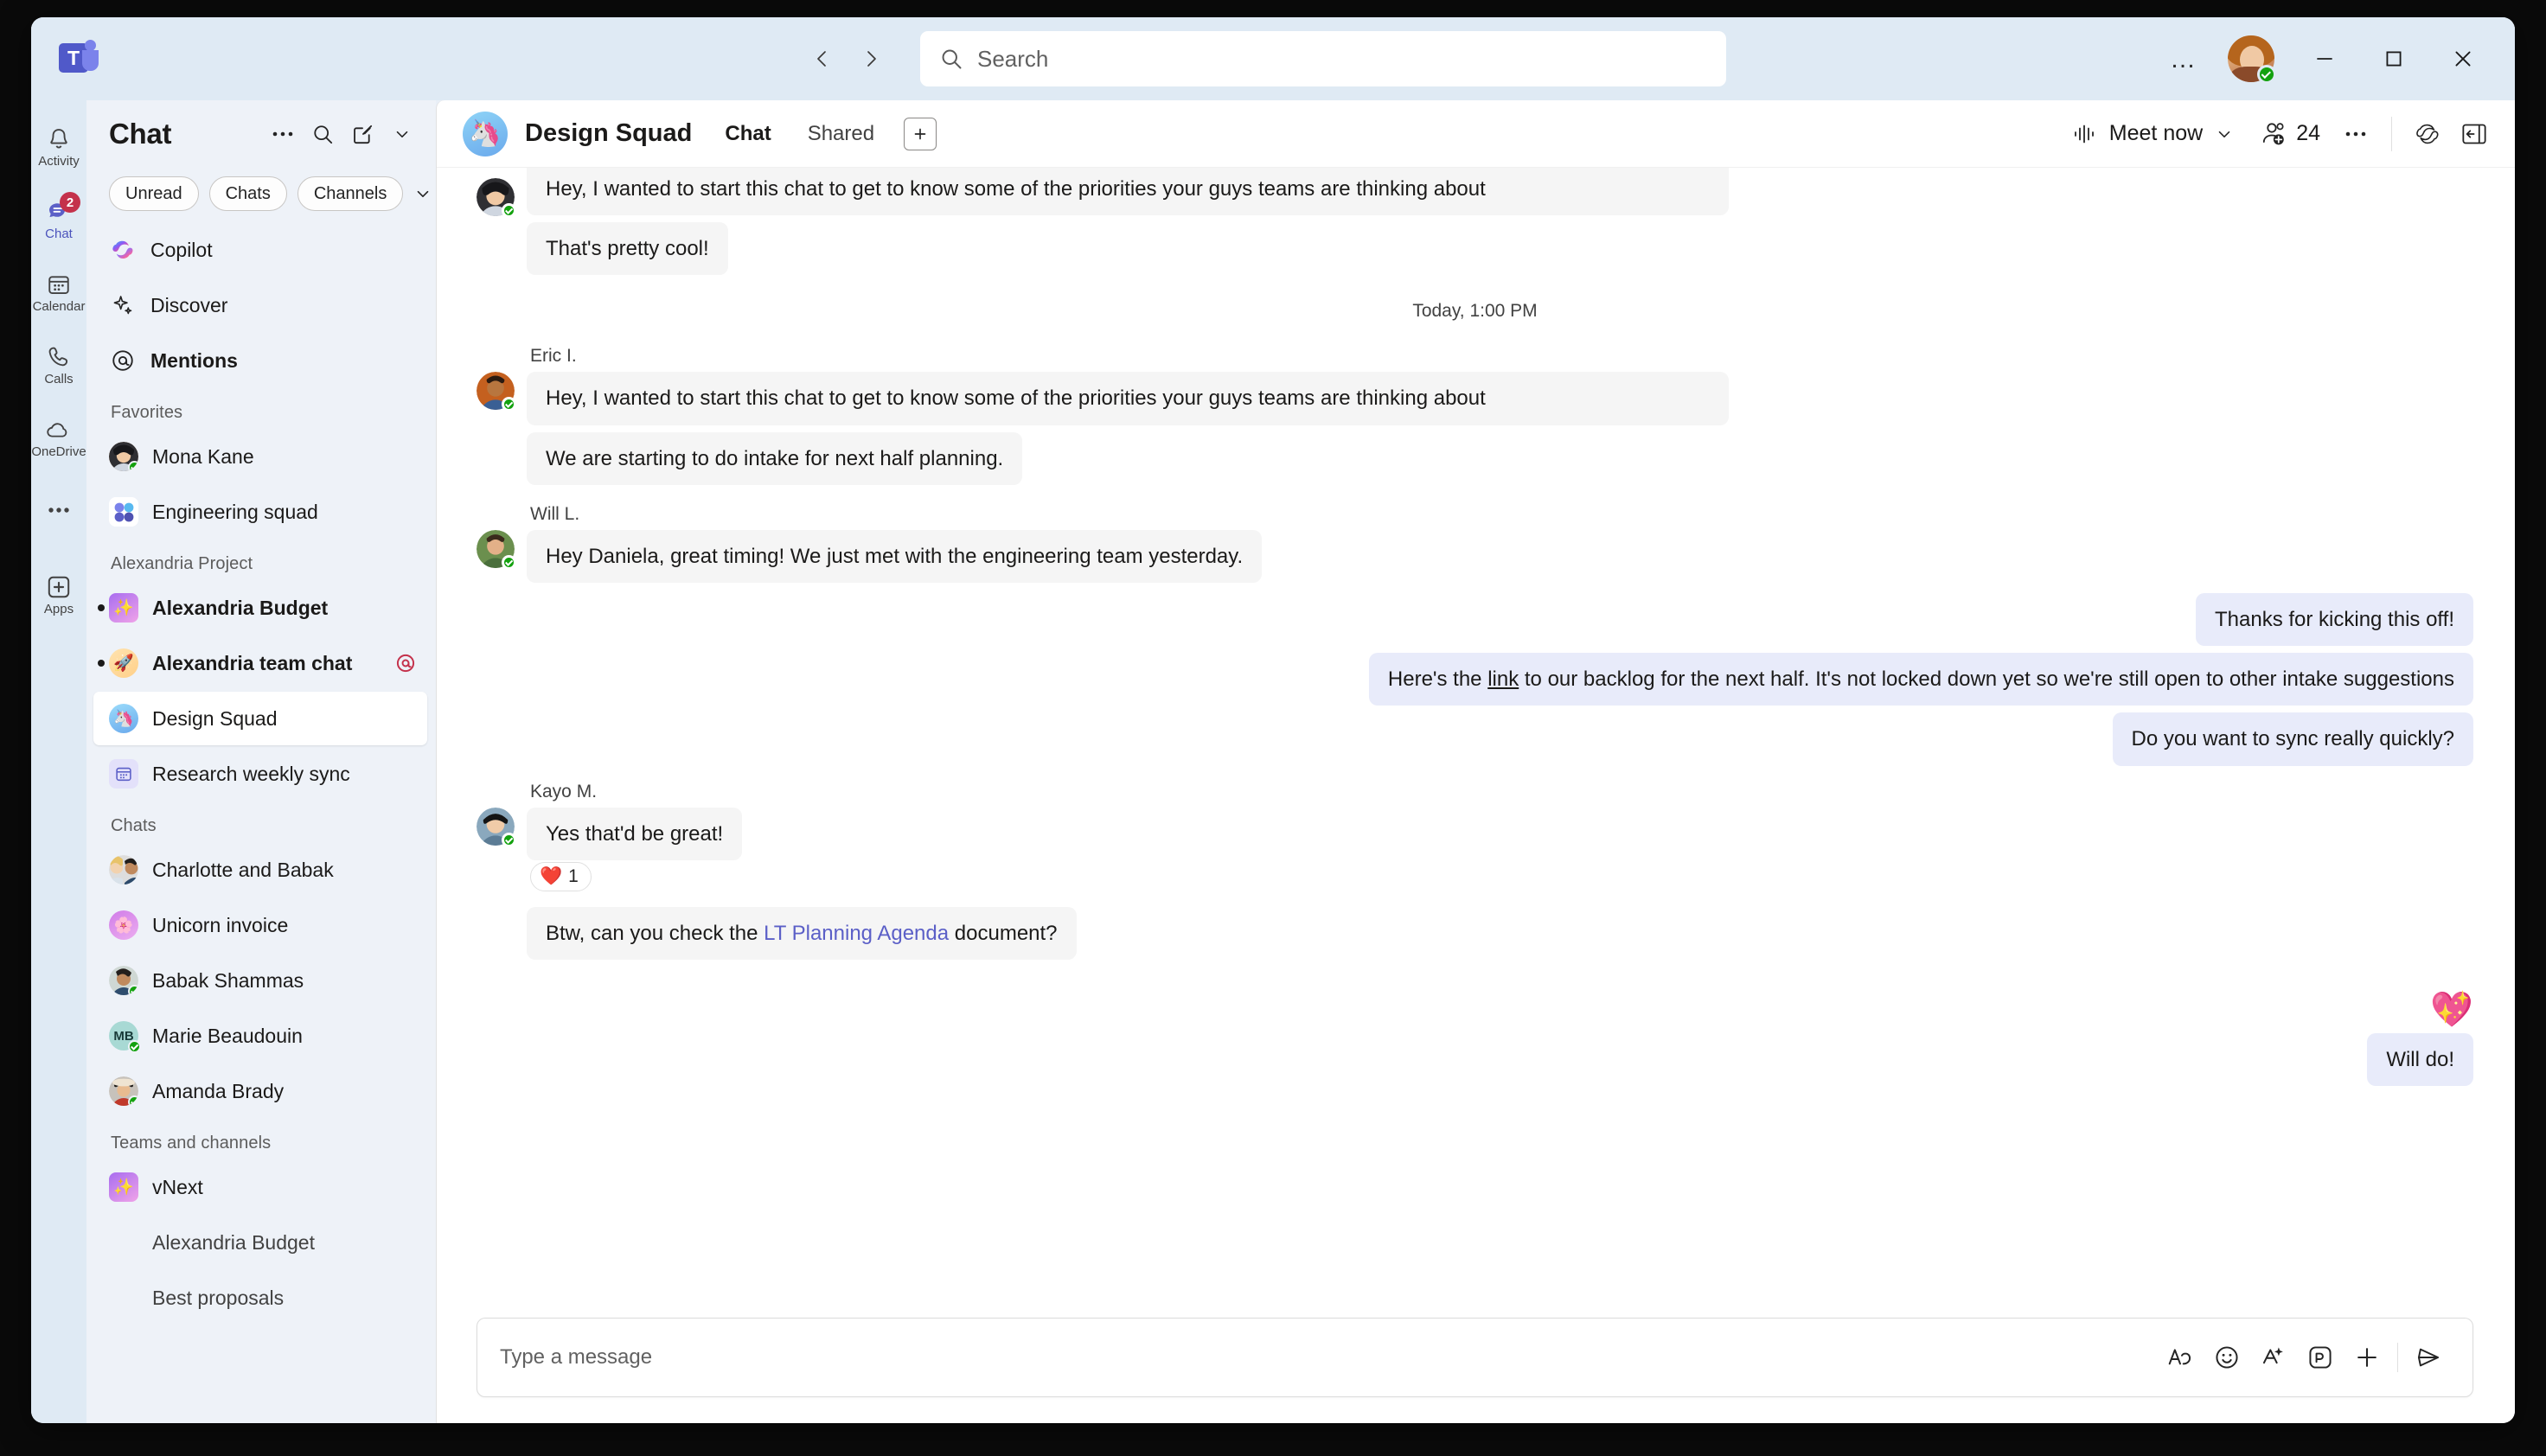 The image size is (2546, 1456). I want to click on rail-item-more, so click(58, 510).